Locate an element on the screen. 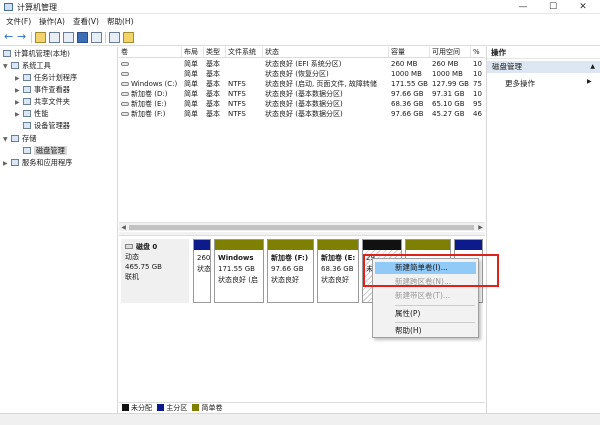 The width and height of the screenshot is (600, 425). tree-item-system-tools: ▼ 系统工具 is located at coordinates (27, 65).